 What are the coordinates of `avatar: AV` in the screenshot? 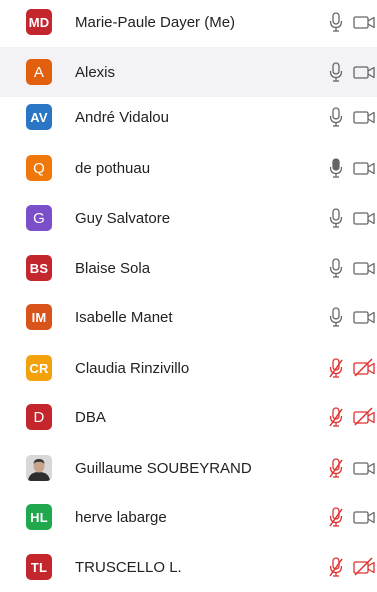 It's located at (39, 117).